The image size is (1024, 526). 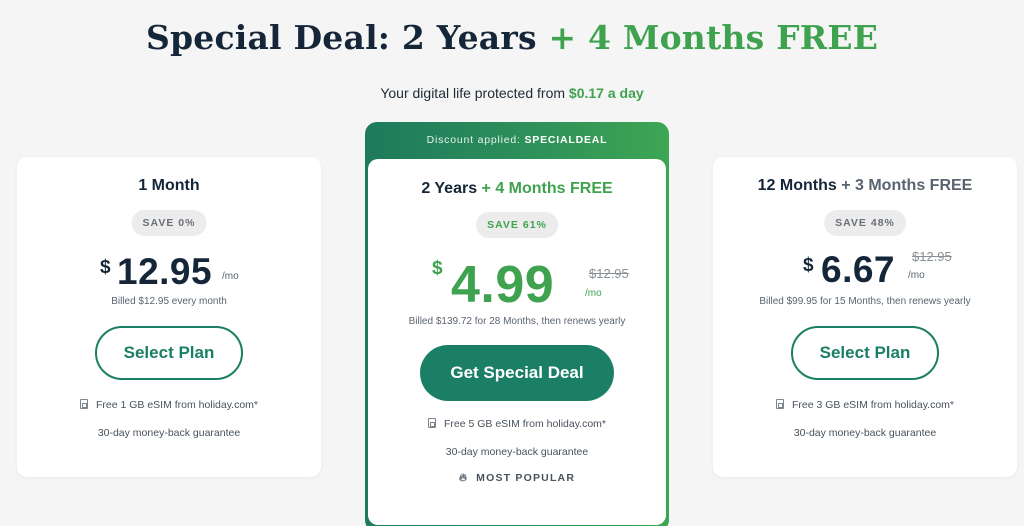 What do you see at coordinates (525, 424) in the screenshot?
I see `feature-esim-text: Free 5 GB eSIM from holiday.com*` at bounding box center [525, 424].